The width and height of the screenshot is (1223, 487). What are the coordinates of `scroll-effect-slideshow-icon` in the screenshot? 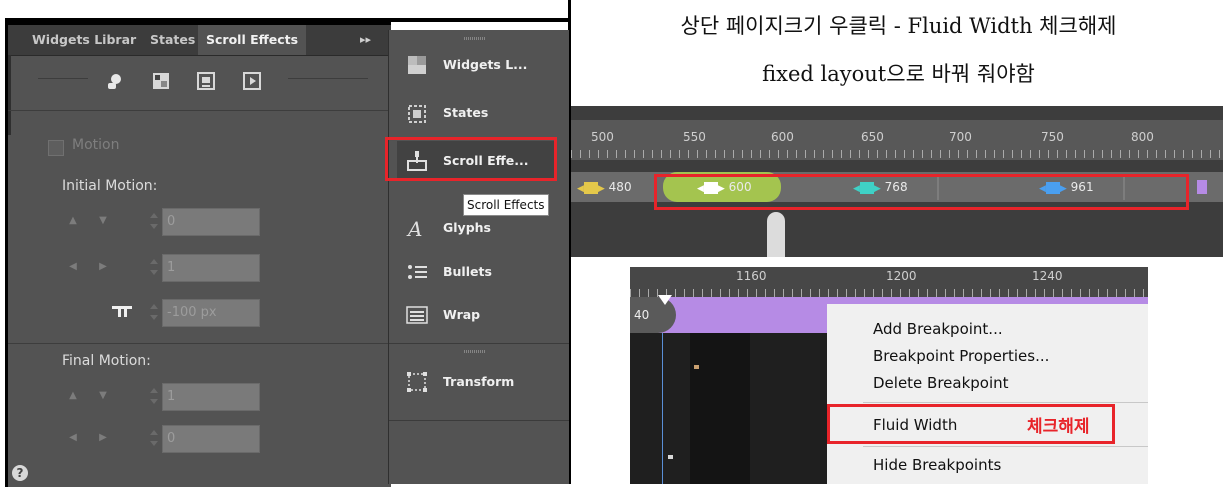 It's located at (206, 81).